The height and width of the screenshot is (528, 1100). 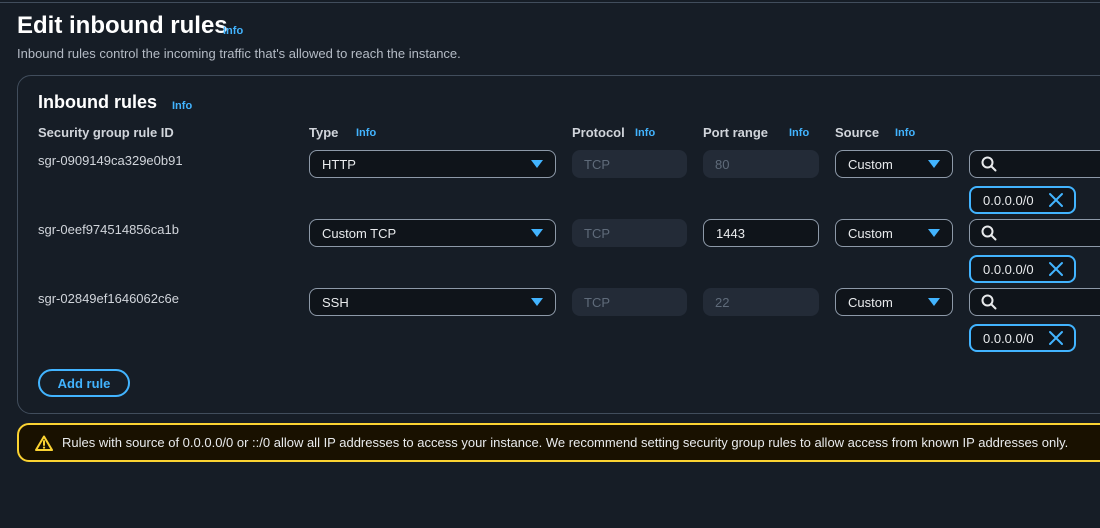 I want to click on rule-id: sgr-0eef974514856ca1b, so click(x=108, y=229).